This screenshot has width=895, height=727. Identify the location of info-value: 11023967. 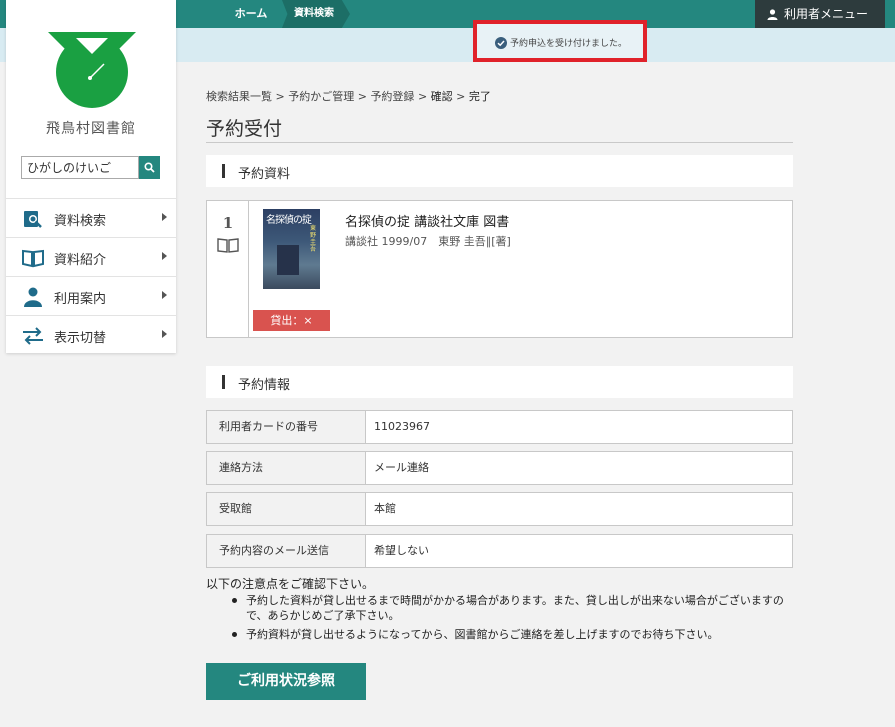
(402, 426).